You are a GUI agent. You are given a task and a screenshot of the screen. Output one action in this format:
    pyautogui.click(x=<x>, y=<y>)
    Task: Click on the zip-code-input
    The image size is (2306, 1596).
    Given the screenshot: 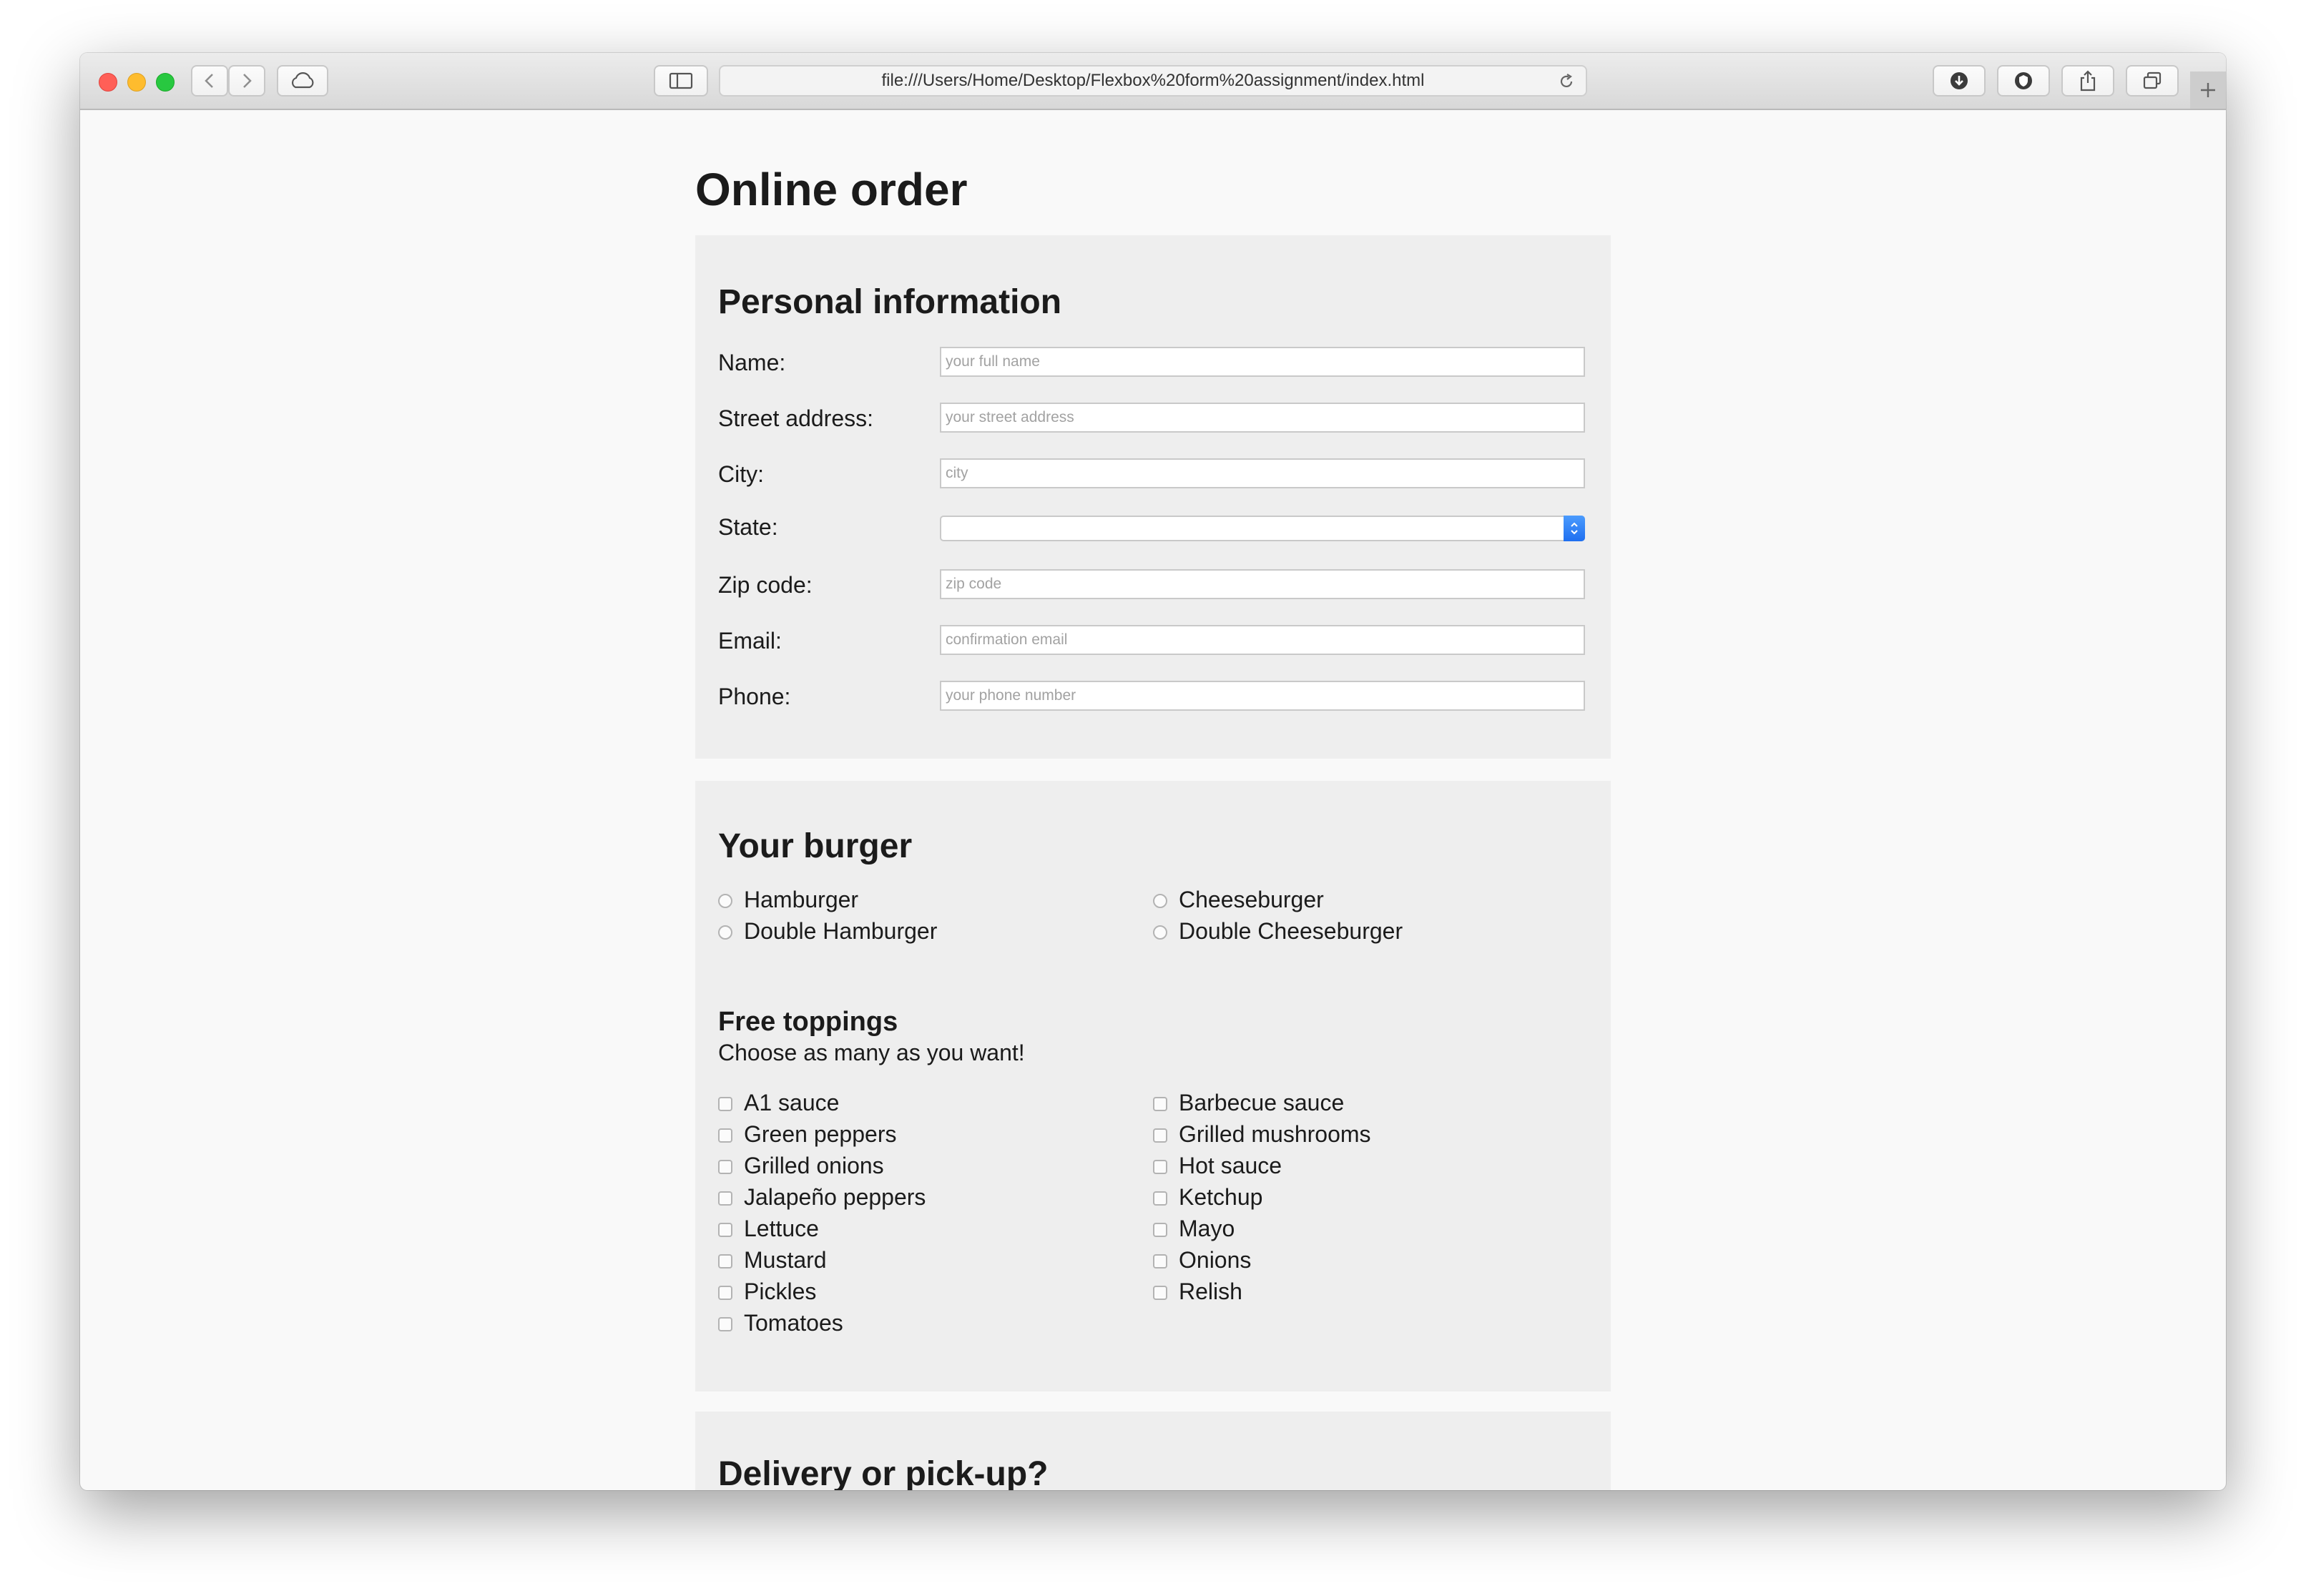 What is the action you would take?
    pyautogui.click(x=1262, y=584)
    